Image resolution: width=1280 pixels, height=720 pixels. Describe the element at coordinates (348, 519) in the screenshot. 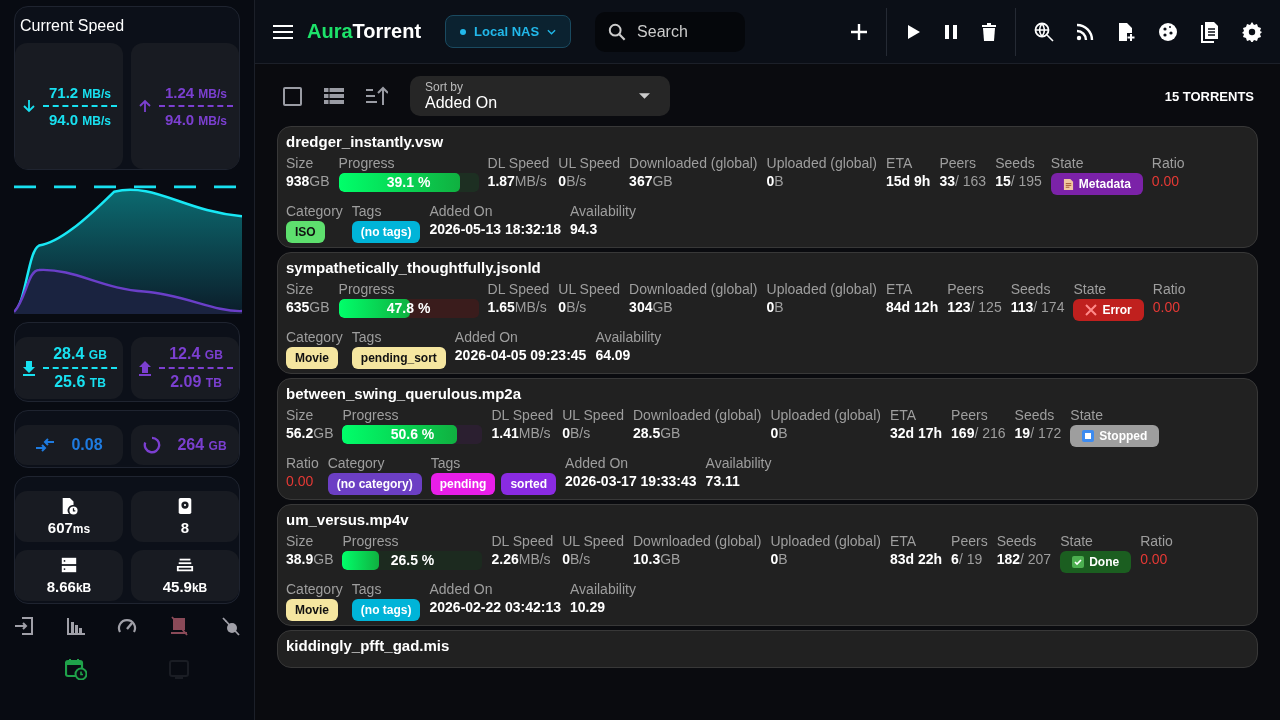

I see `torrent-name: um_versus.mp4v` at that location.